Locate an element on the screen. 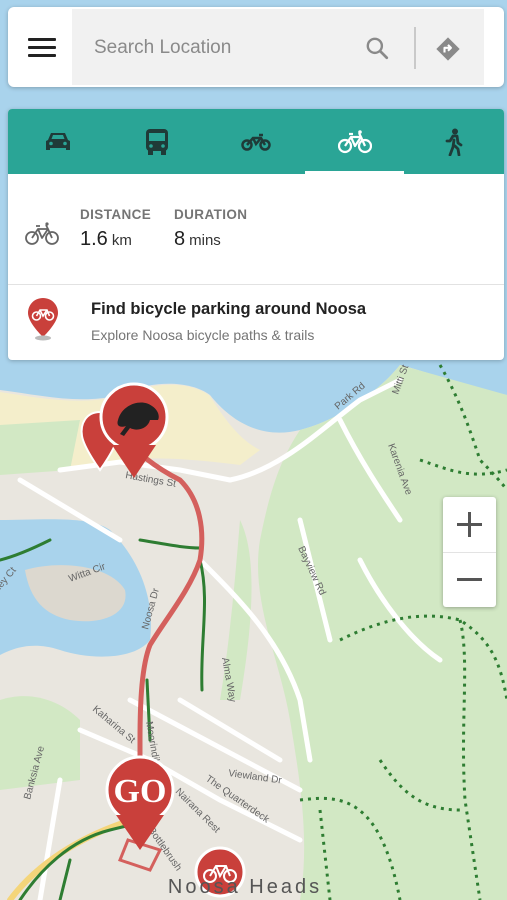 Image resolution: width=507 pixels, height=900 pixels. duration-unit: mins is located at coordinates (205, 240).